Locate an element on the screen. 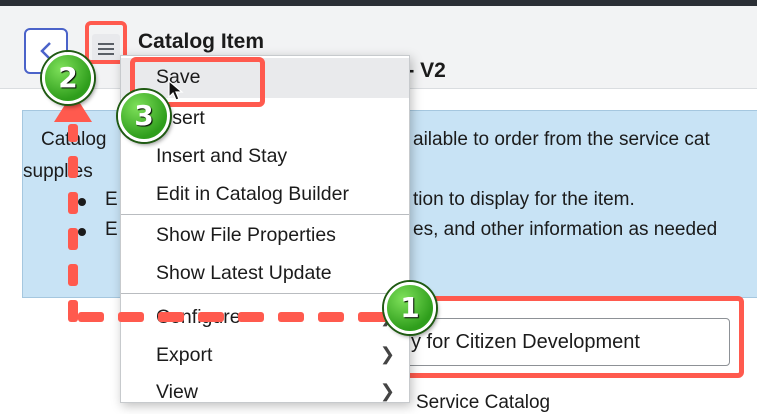 This screenshot has height=414, width=757. menu-item-label: Export is located at coordinates (184, 355).